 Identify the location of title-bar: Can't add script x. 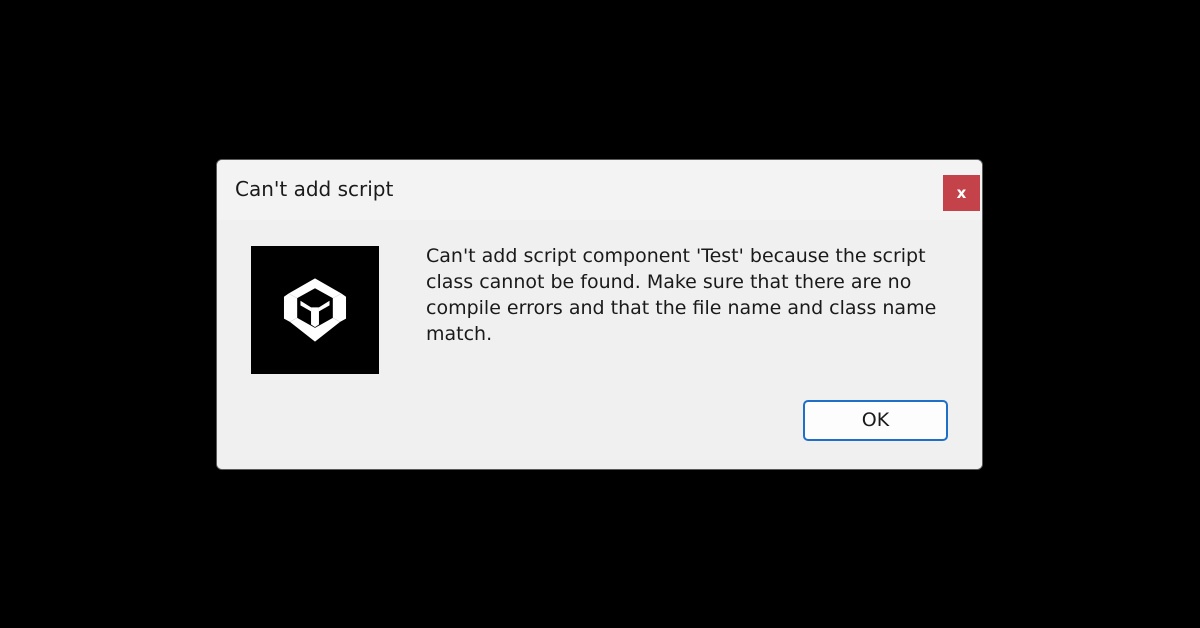
(599, 190).